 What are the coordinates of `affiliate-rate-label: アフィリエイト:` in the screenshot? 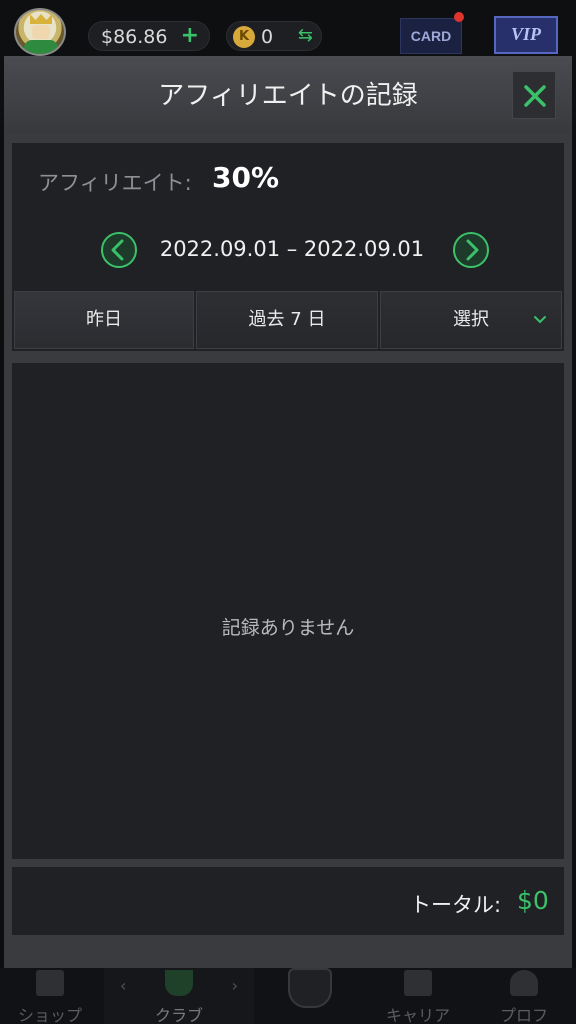 It's located at (115, 183).